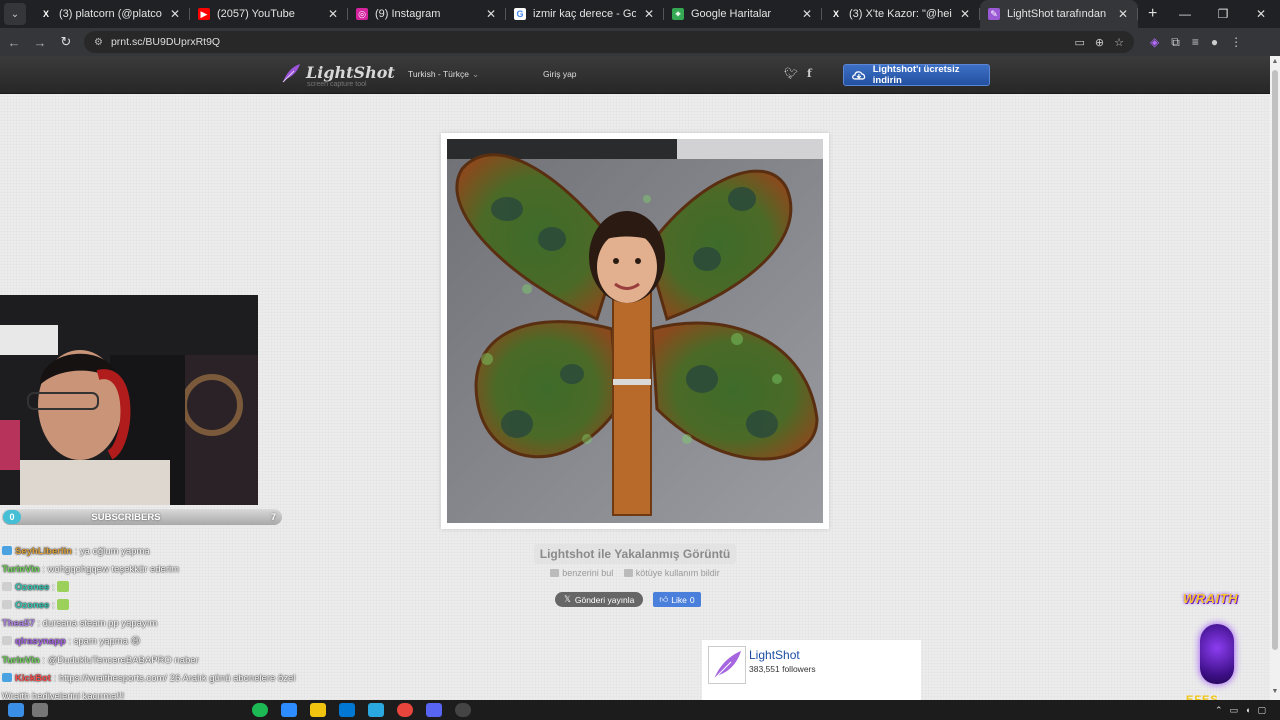 Image resolution: width=1280 pixels, height=720 pixels. I want to click on chat-text: : @DudukluTencereBABAPRO naber, so click(119, 660).